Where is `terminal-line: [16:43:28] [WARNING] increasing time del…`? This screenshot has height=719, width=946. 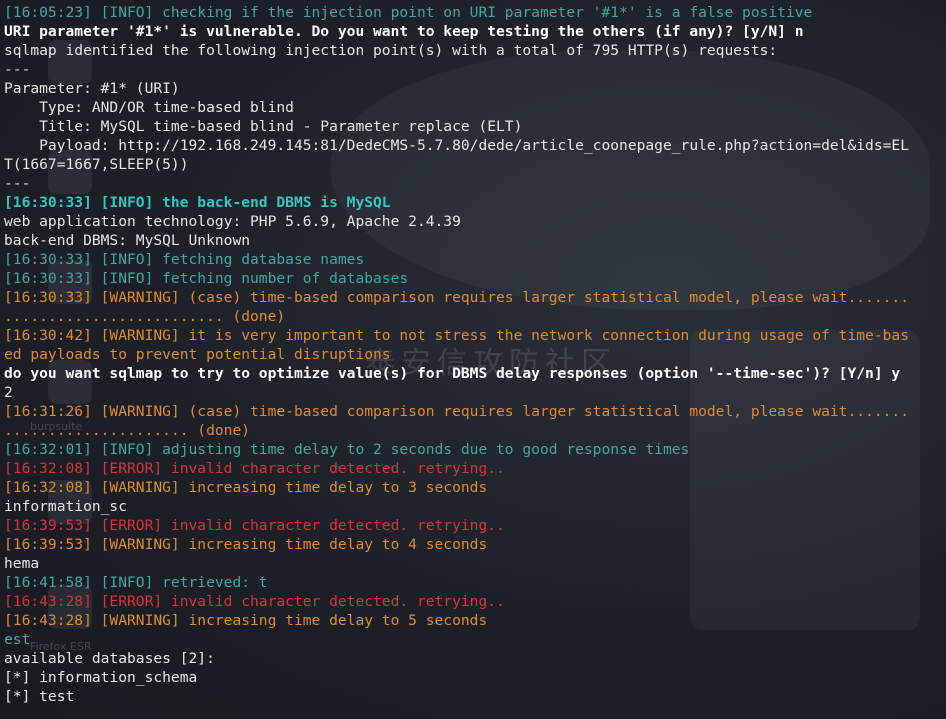
terminal-line: [16:43:28] [WARNING] increasing time del… is located at coordinates (246, 620).